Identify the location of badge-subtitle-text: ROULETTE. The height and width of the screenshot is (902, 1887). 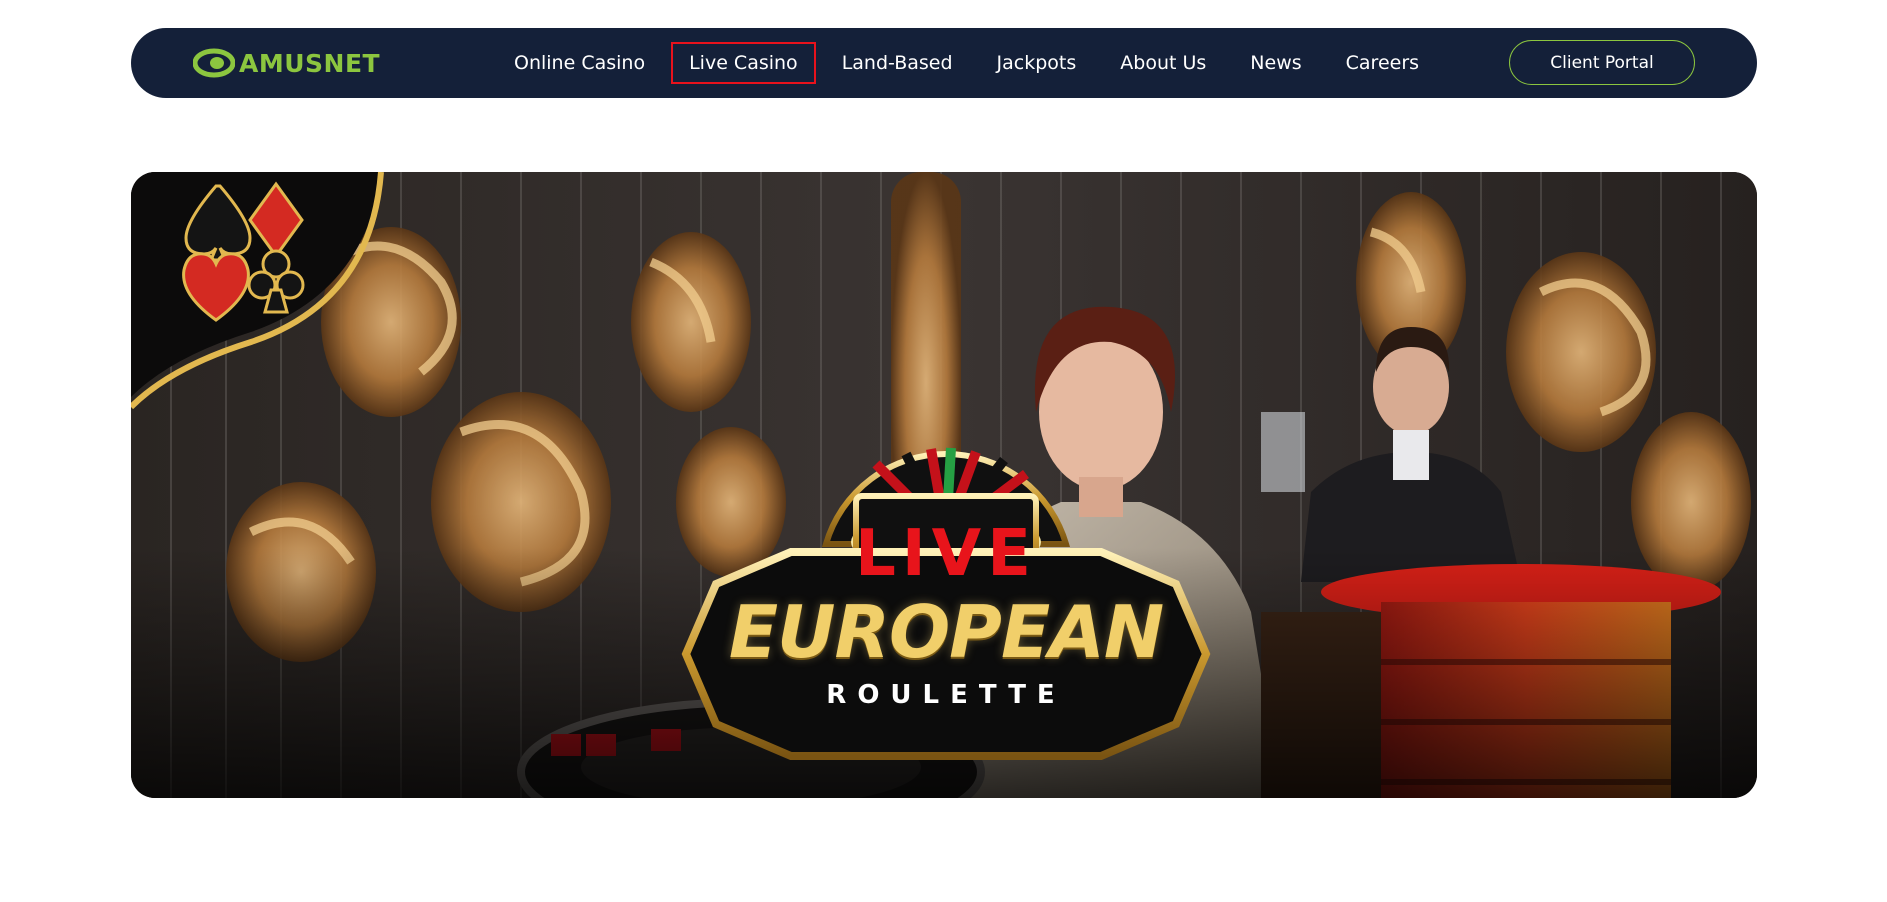
(946, 695).